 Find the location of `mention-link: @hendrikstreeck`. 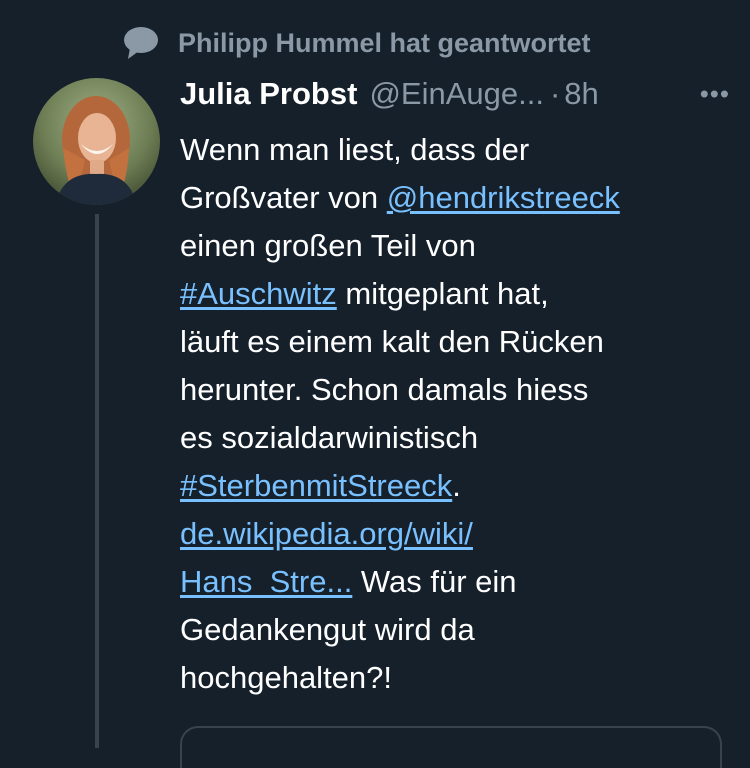

mention-link: @hendrikstreeck is located at coordinates (503, 197).